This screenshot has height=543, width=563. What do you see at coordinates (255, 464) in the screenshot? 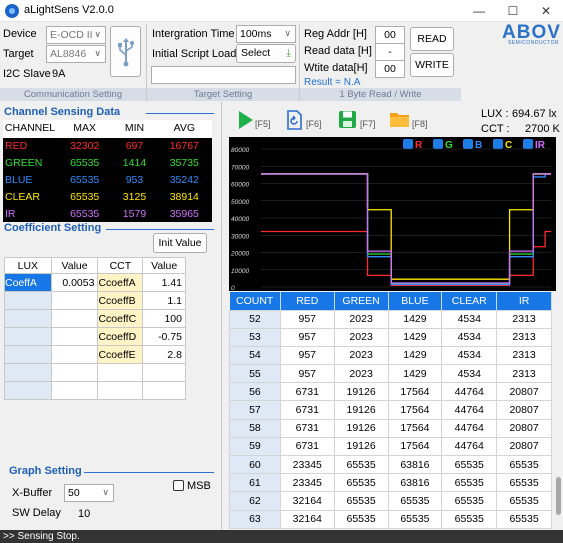
I see `count-cell: 60` at bounding box center [255, 464].